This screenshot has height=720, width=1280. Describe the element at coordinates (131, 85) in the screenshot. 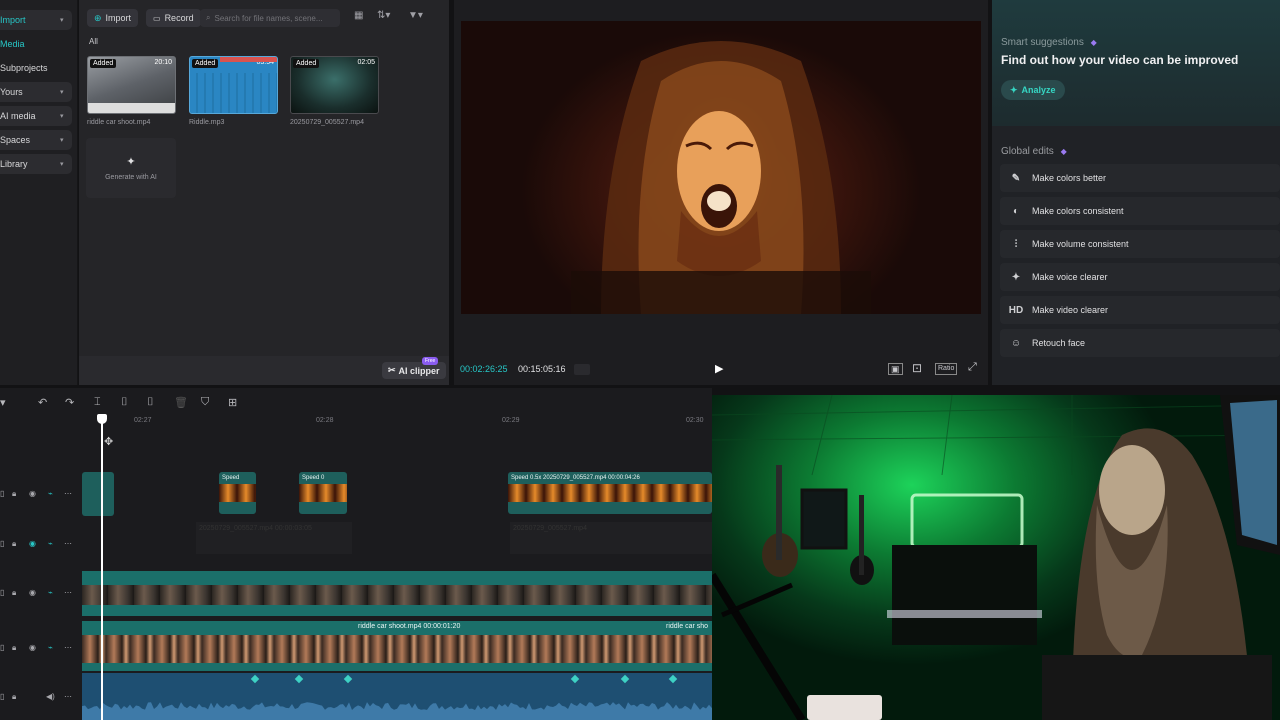

I see `clip-thumbnail: Added 20:10` at that location.